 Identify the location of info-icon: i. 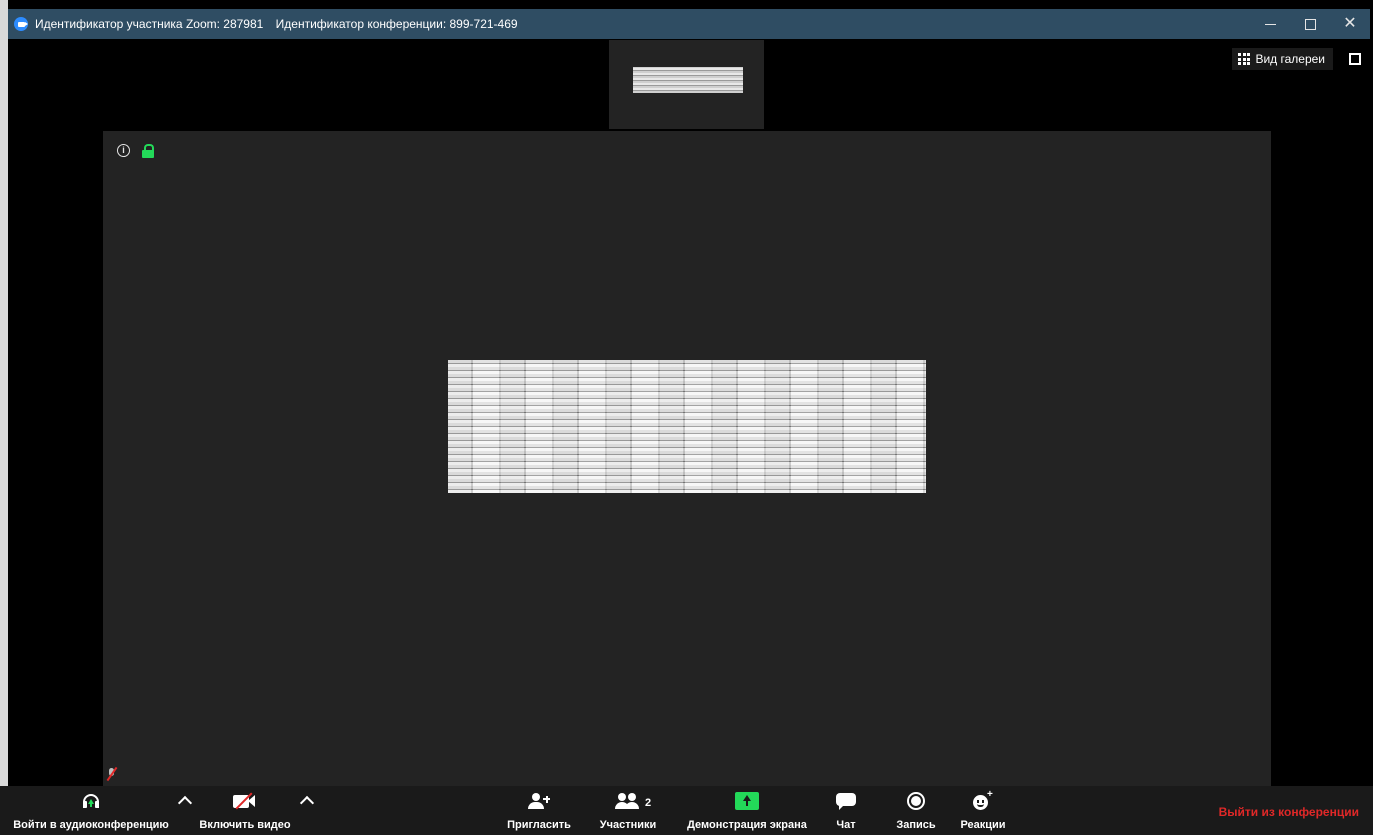
(123, 150).